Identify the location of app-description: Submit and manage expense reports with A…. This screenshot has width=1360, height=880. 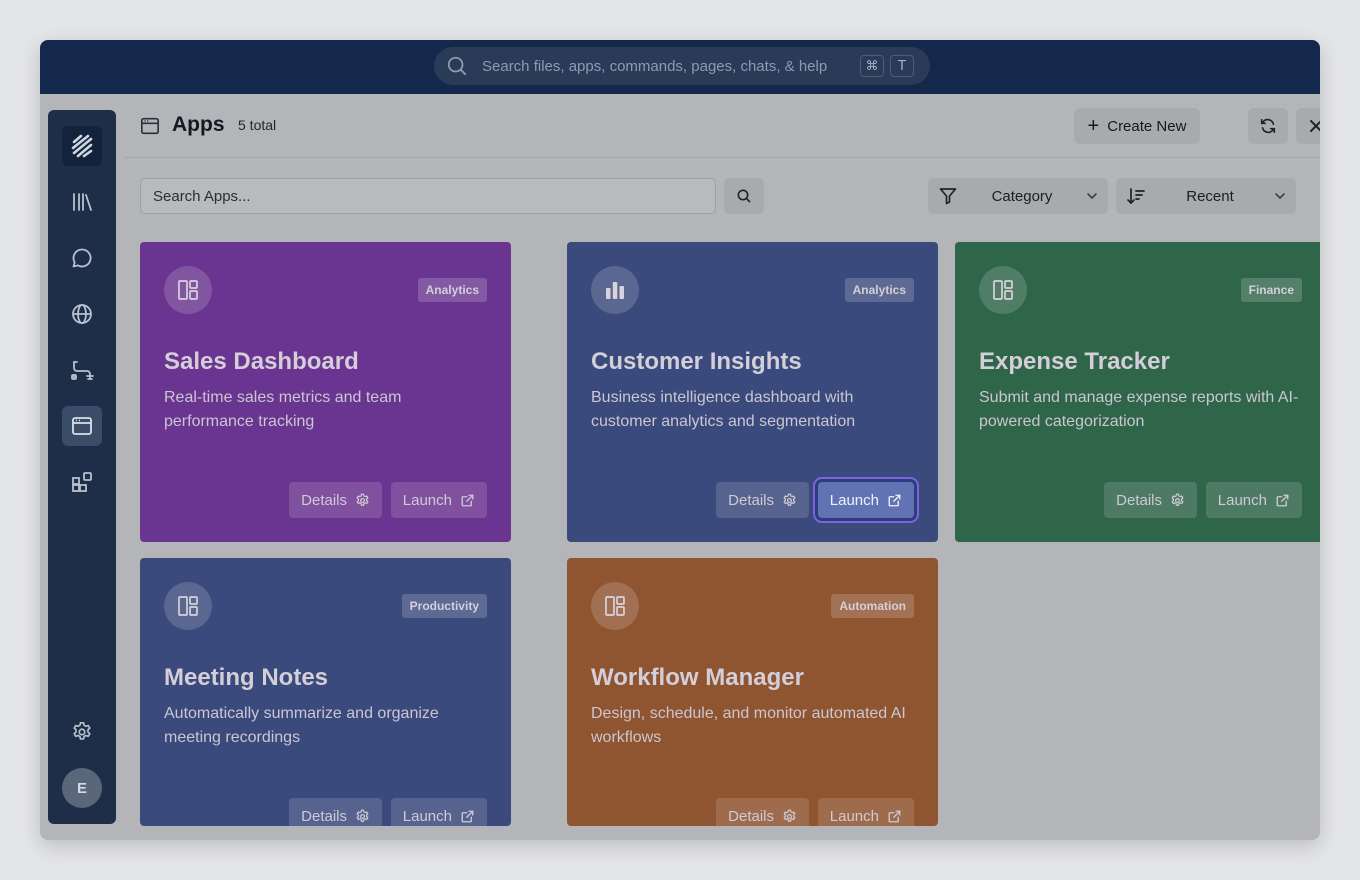
(1139, 409).